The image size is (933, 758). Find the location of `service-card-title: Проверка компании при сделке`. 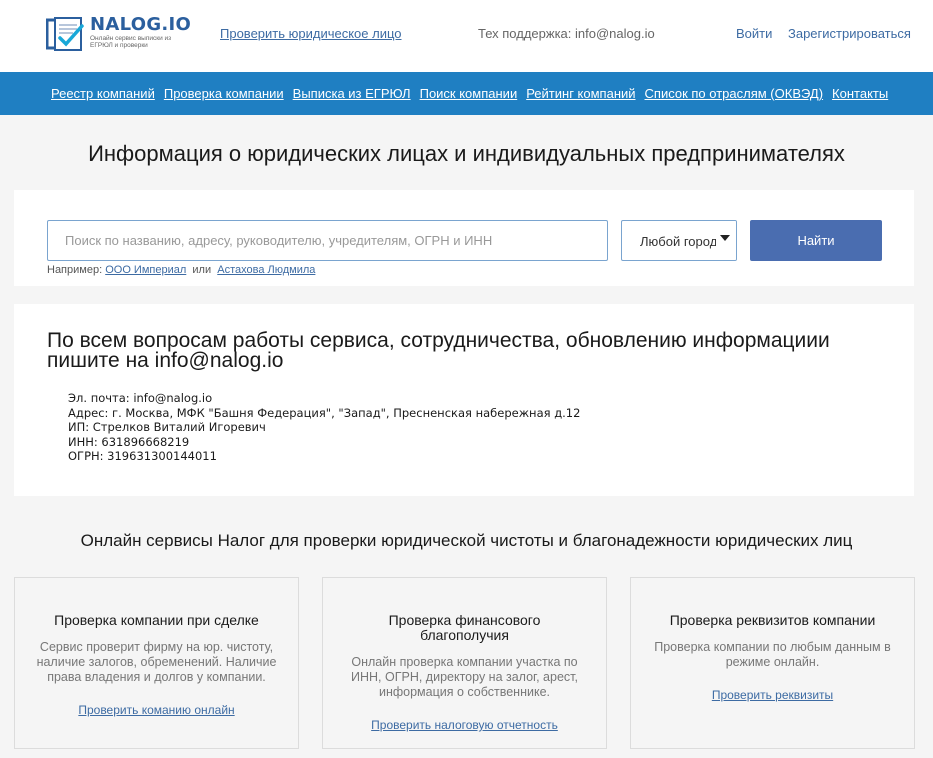

service-card-title: Проверка компании при сделке is located at coordinates (156, 620).